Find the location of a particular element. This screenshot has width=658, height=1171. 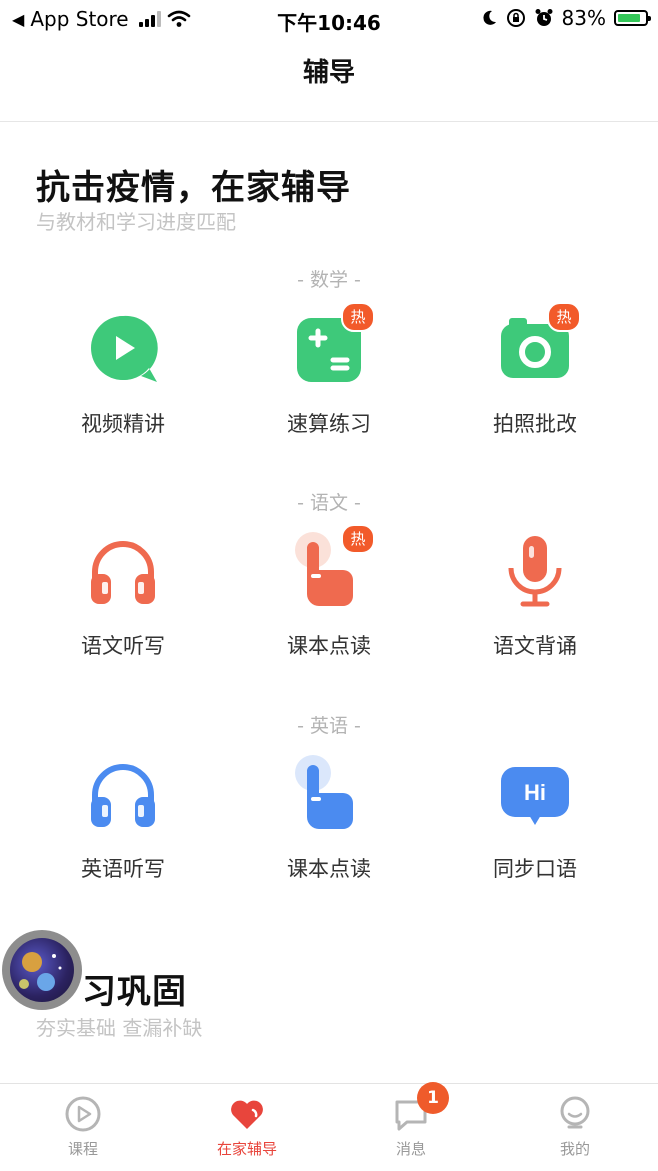

group-label-chinese: - 语文 - is located at coordinates (329, 503).